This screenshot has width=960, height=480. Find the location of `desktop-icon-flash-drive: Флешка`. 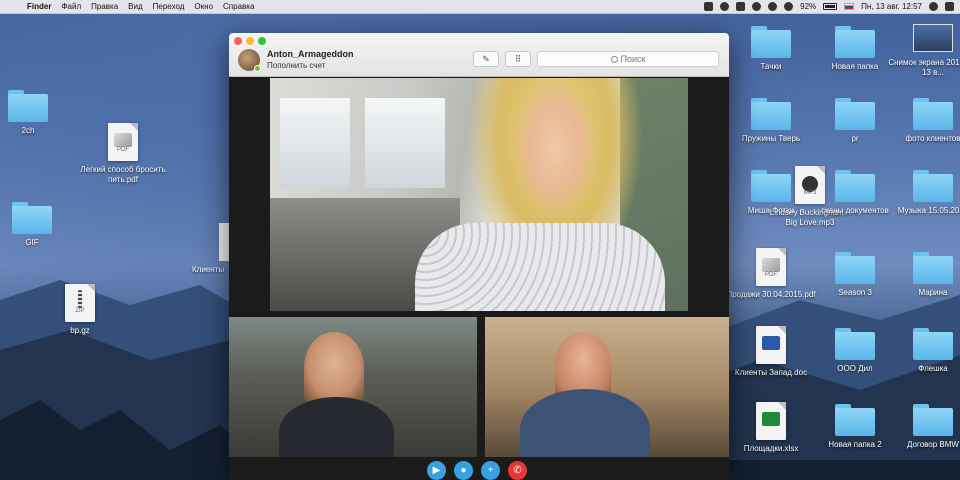

desktop-icon-flash-drive: Флешка is located at coordinates (924, 351).